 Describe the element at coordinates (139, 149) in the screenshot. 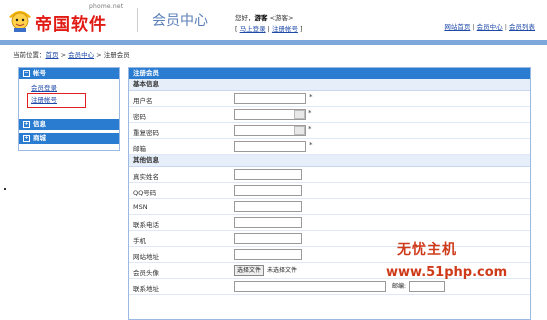

I see `field-label: 邮箱` at that location.